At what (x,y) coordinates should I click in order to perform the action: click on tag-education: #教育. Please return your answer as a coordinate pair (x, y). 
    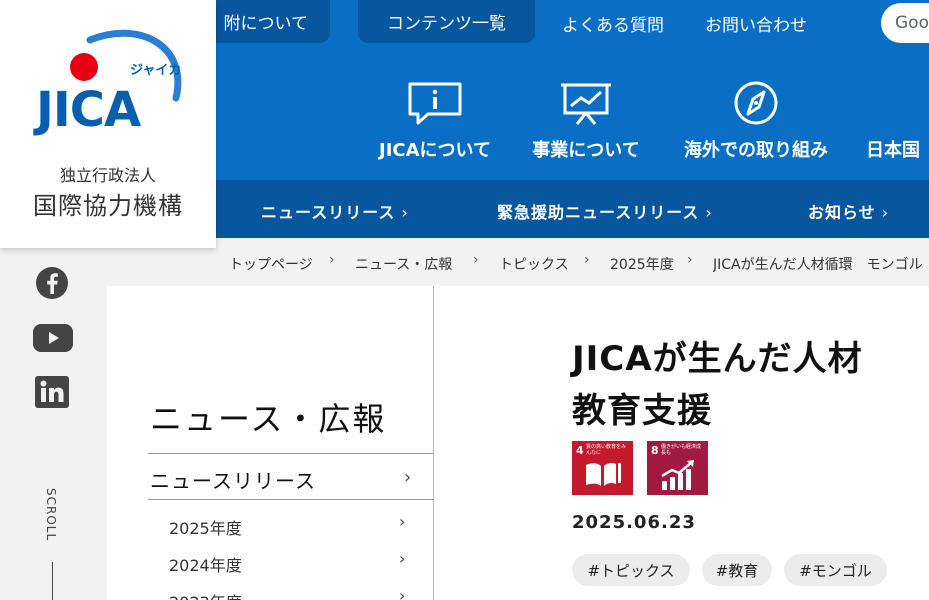
    Looking at the image, I should click on (737, 570).